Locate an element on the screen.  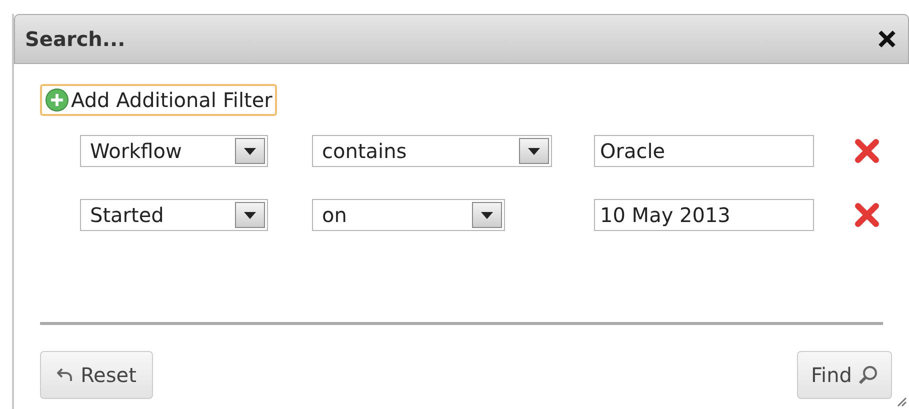
reset-button: Reset is located at coordinates (96, 375).